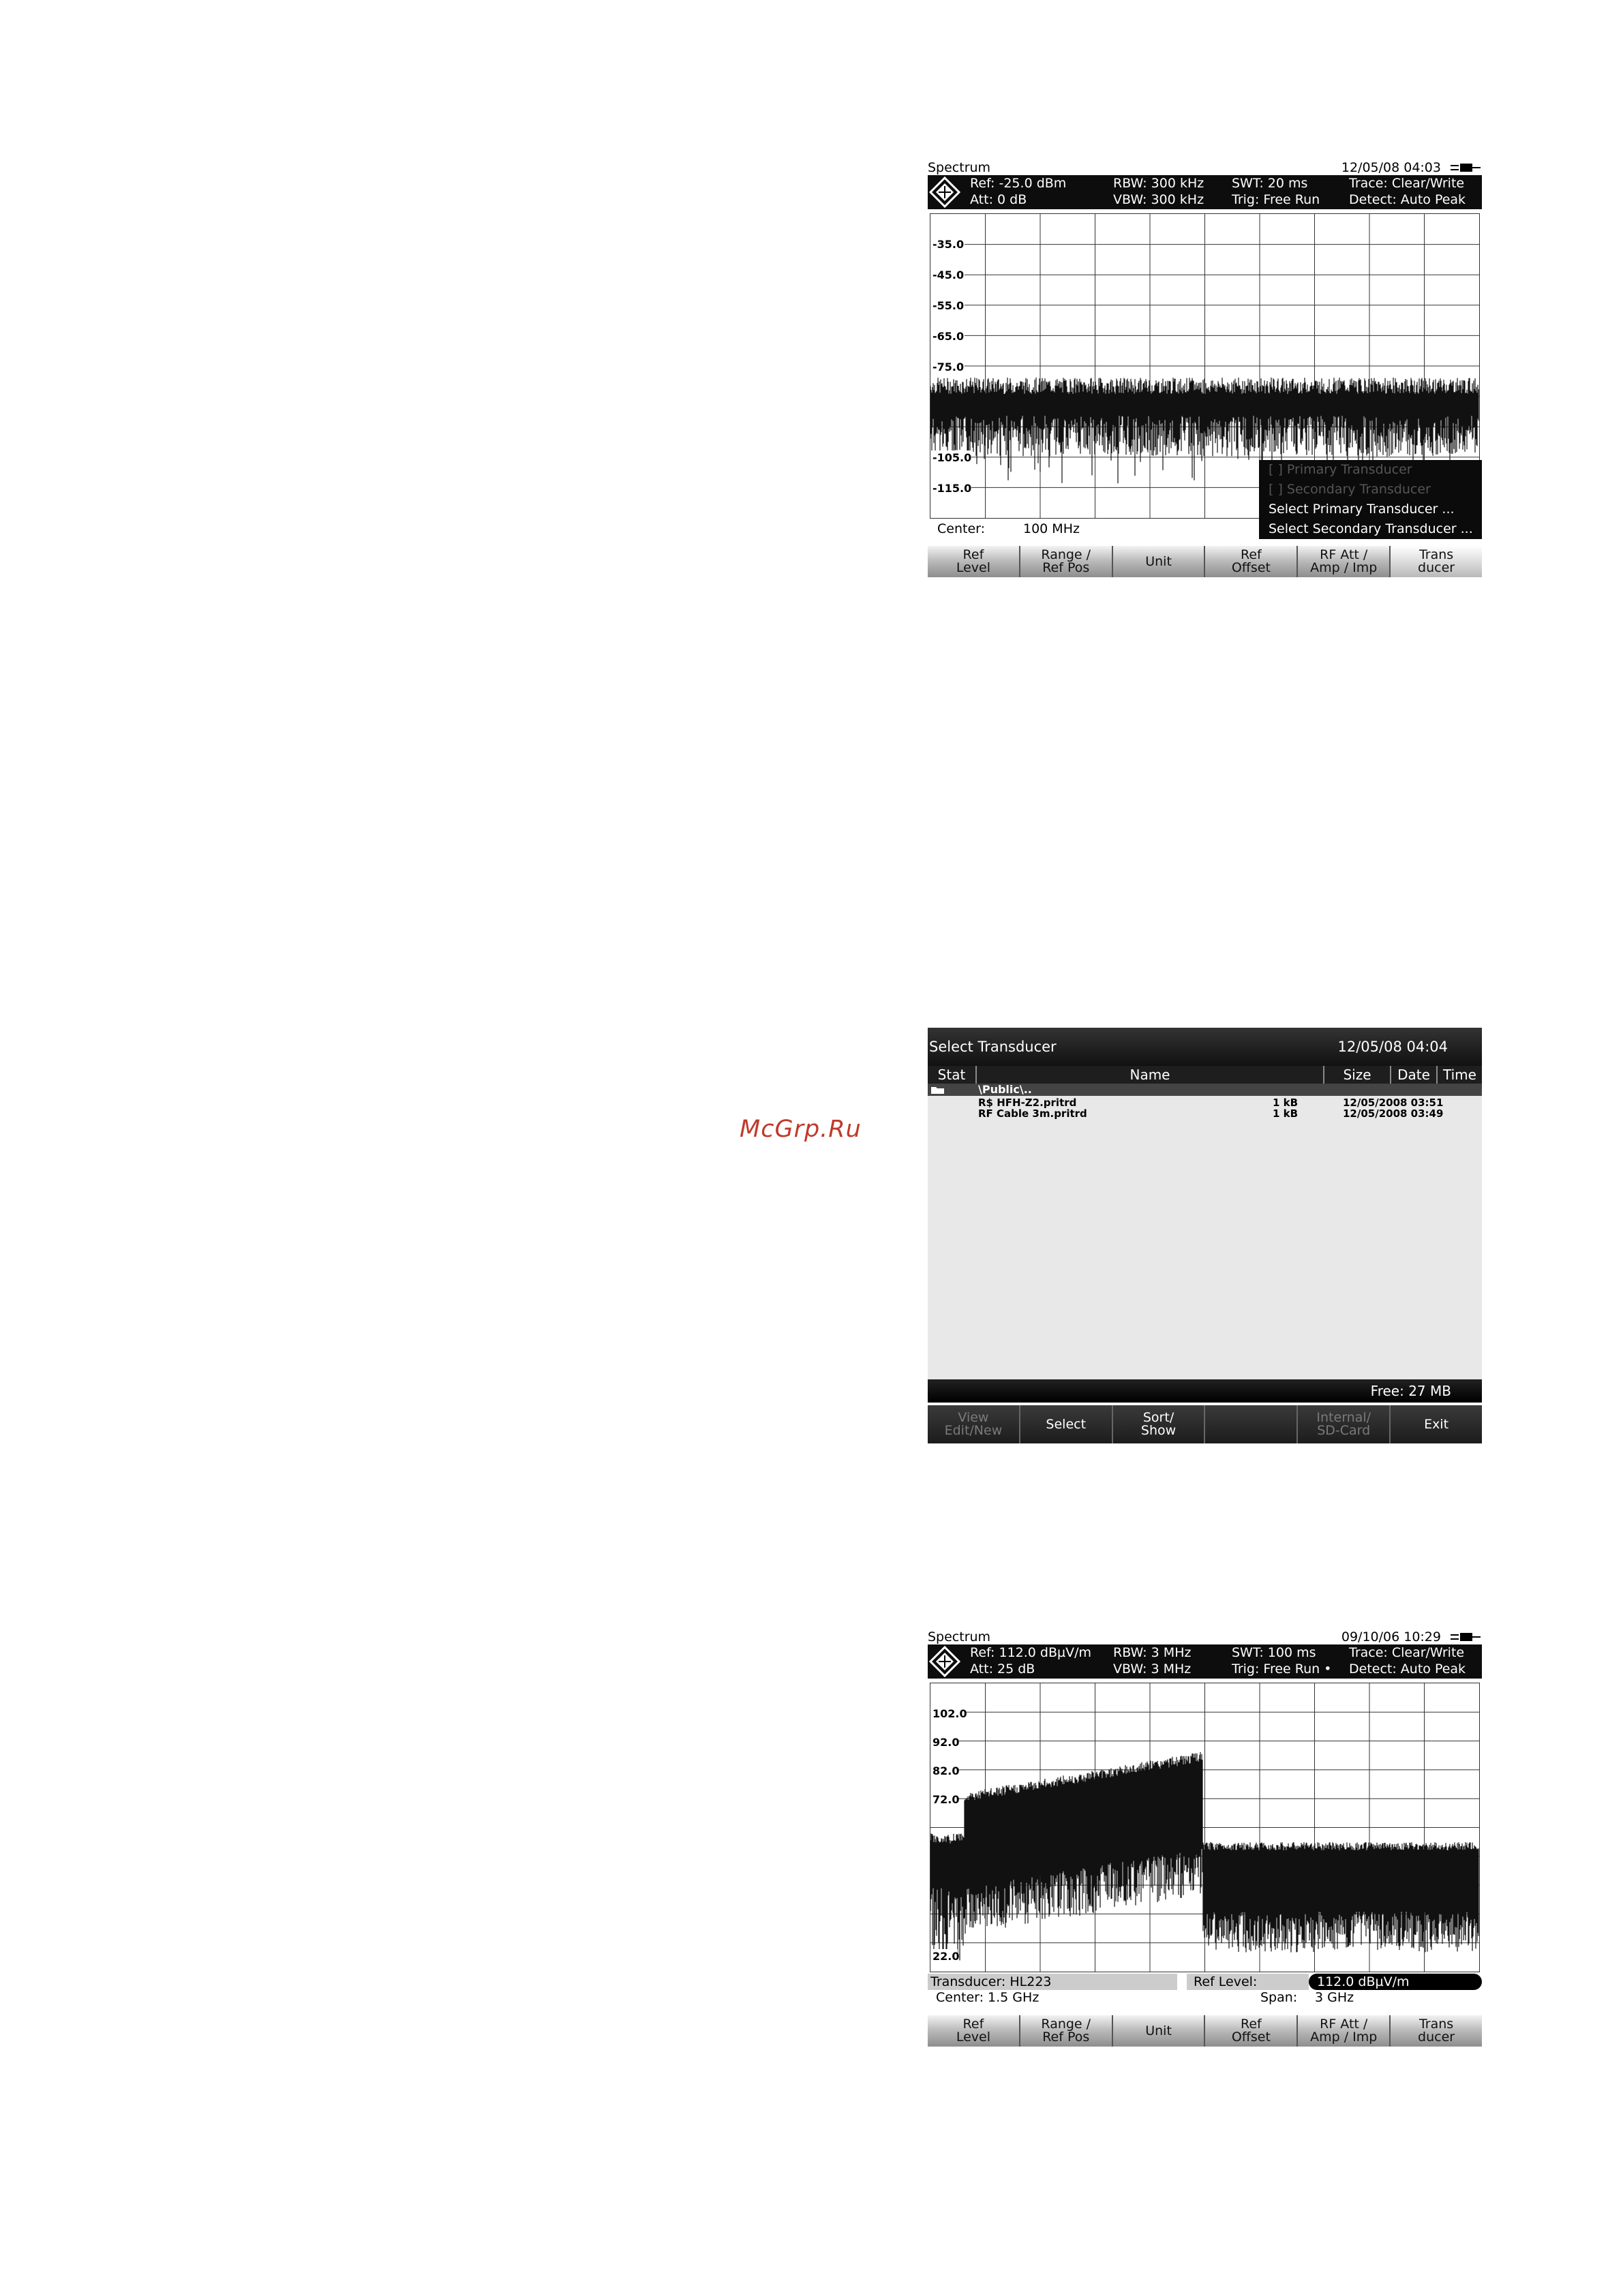  I want to click on attenuation-readout: Att: 0 dB, so click(999, 200).